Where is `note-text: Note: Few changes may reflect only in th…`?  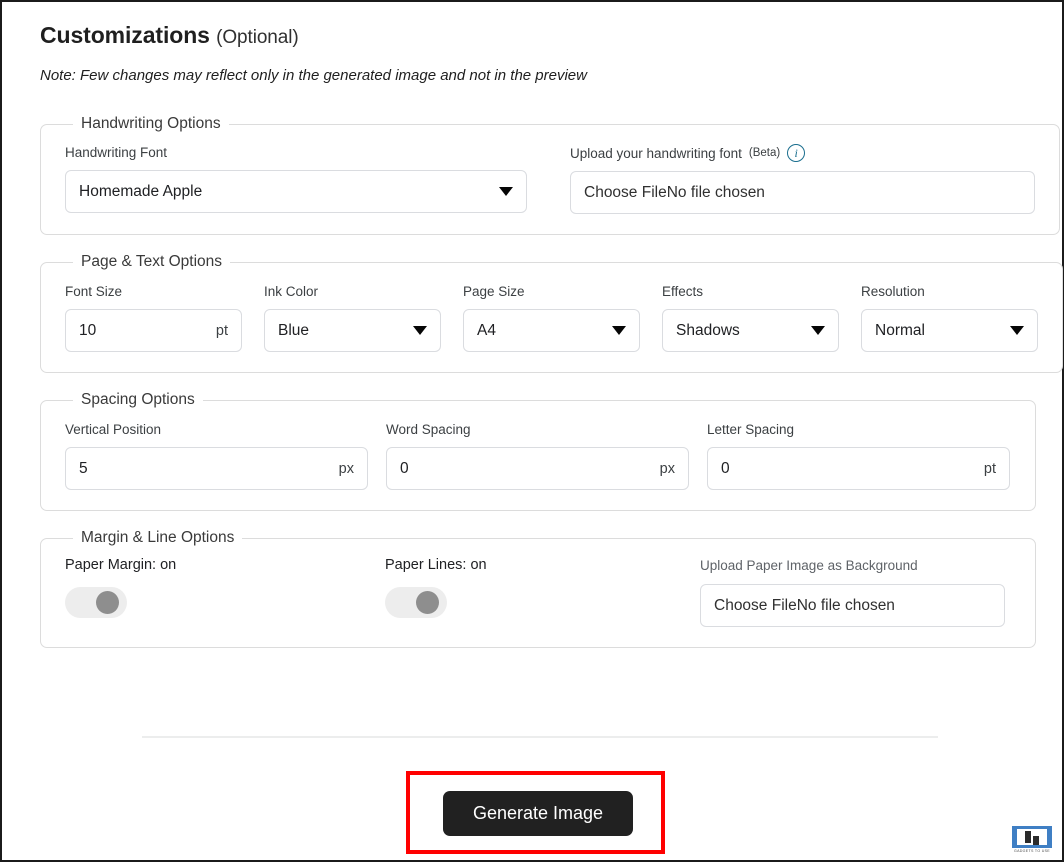
note-text: Note: Few changes may reflect only in th… is located at coordinates (313, 75).